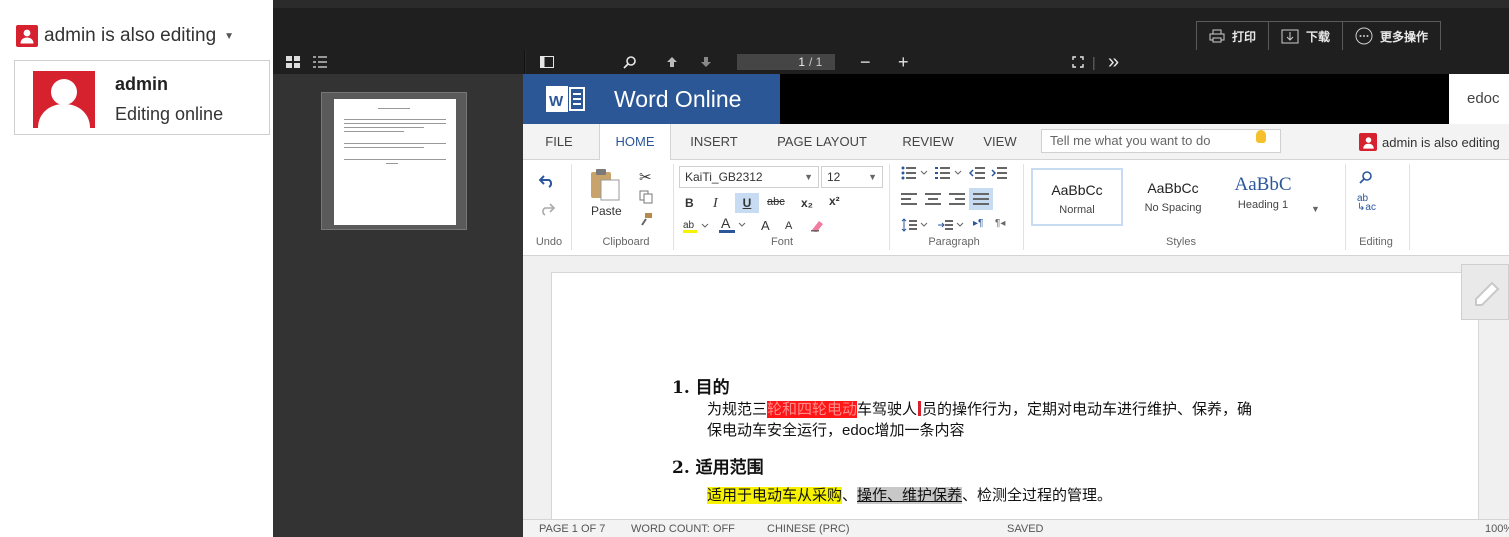 This screenshot has height=537, width=1509. I want to click on clipboard-group-label: Clipboard, so click(626, 242).